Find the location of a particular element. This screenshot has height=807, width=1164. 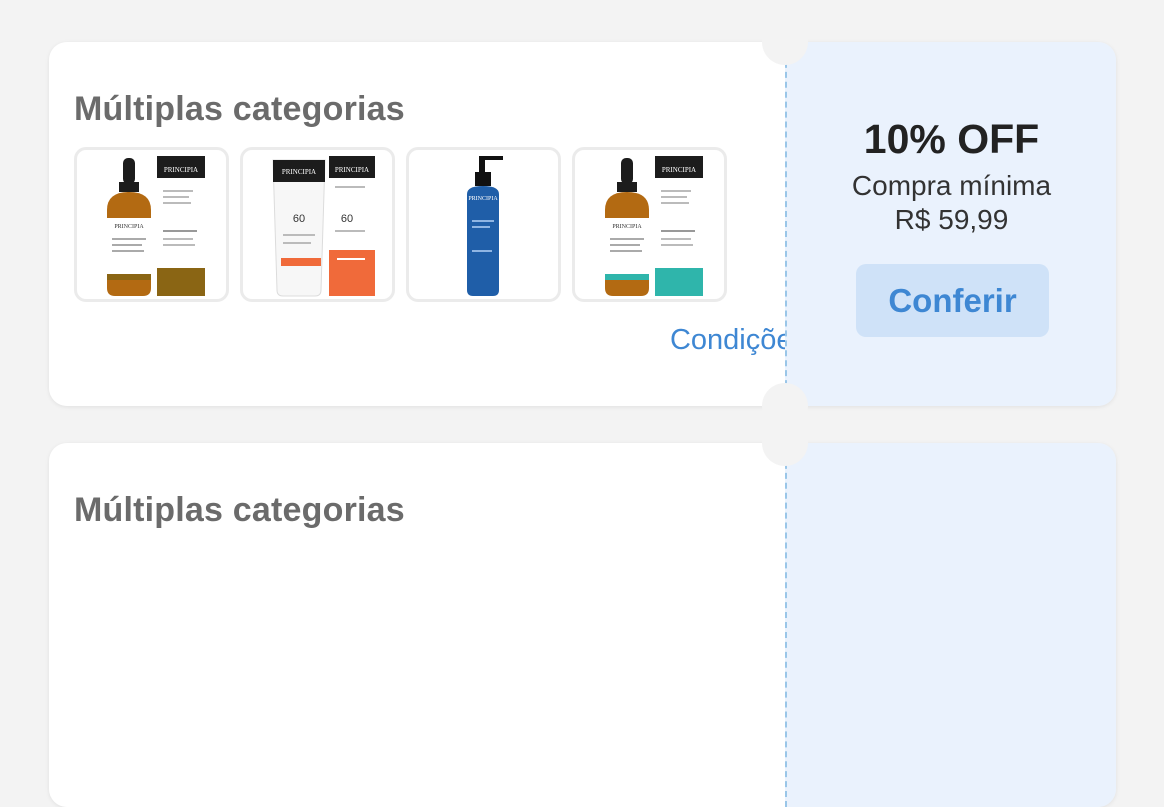

discount-label: 10% OFF is located at coordinates (951, 139).